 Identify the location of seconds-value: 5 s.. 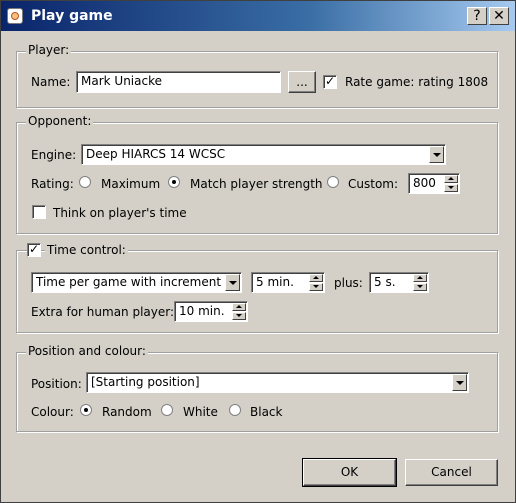
(385, 282).